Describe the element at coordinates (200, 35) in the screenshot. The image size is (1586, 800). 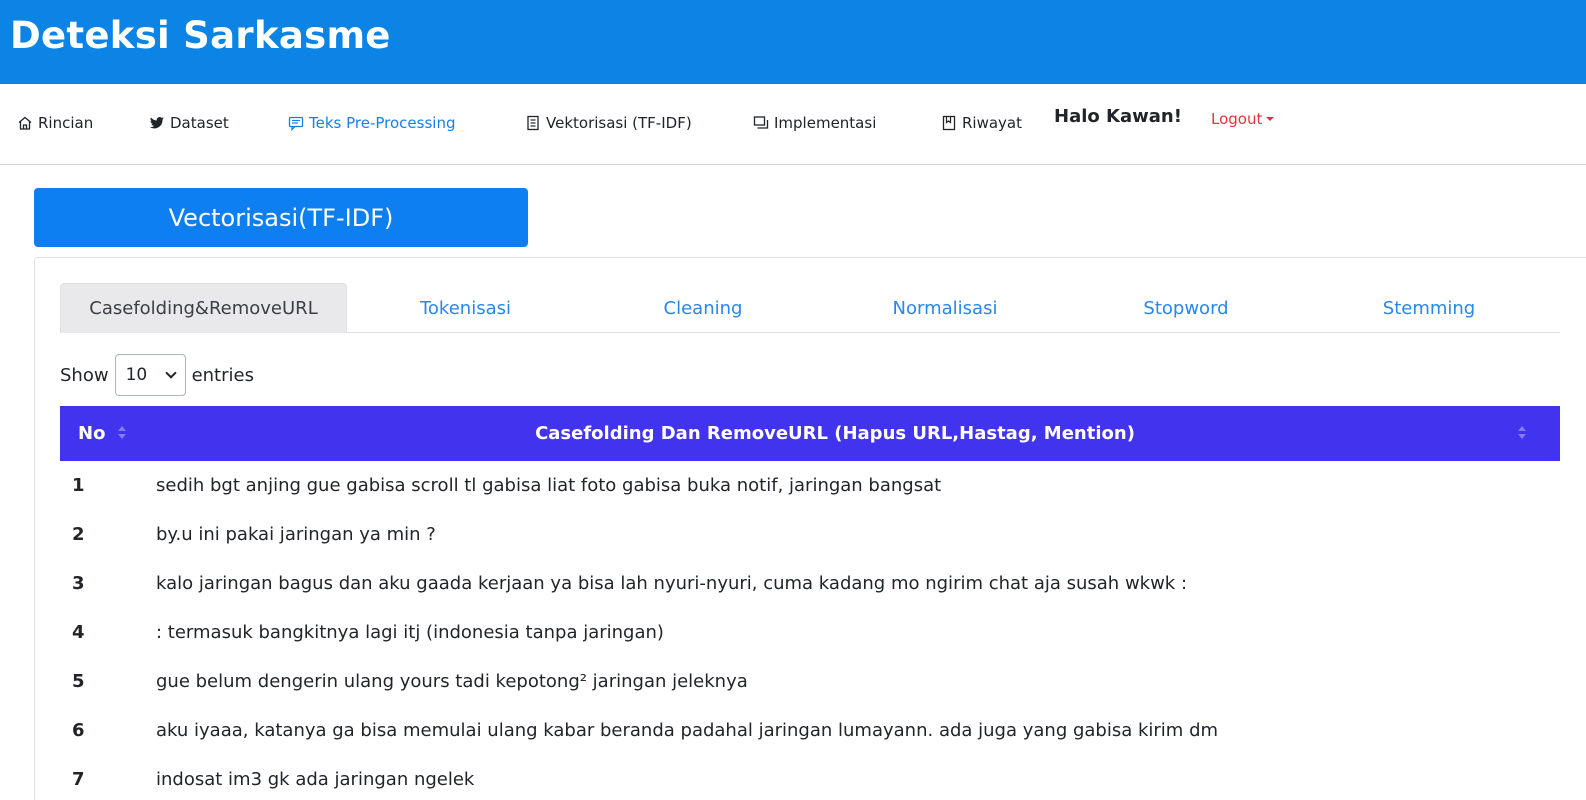
I see `app-title: Deteksi Sarkasme` at that location.